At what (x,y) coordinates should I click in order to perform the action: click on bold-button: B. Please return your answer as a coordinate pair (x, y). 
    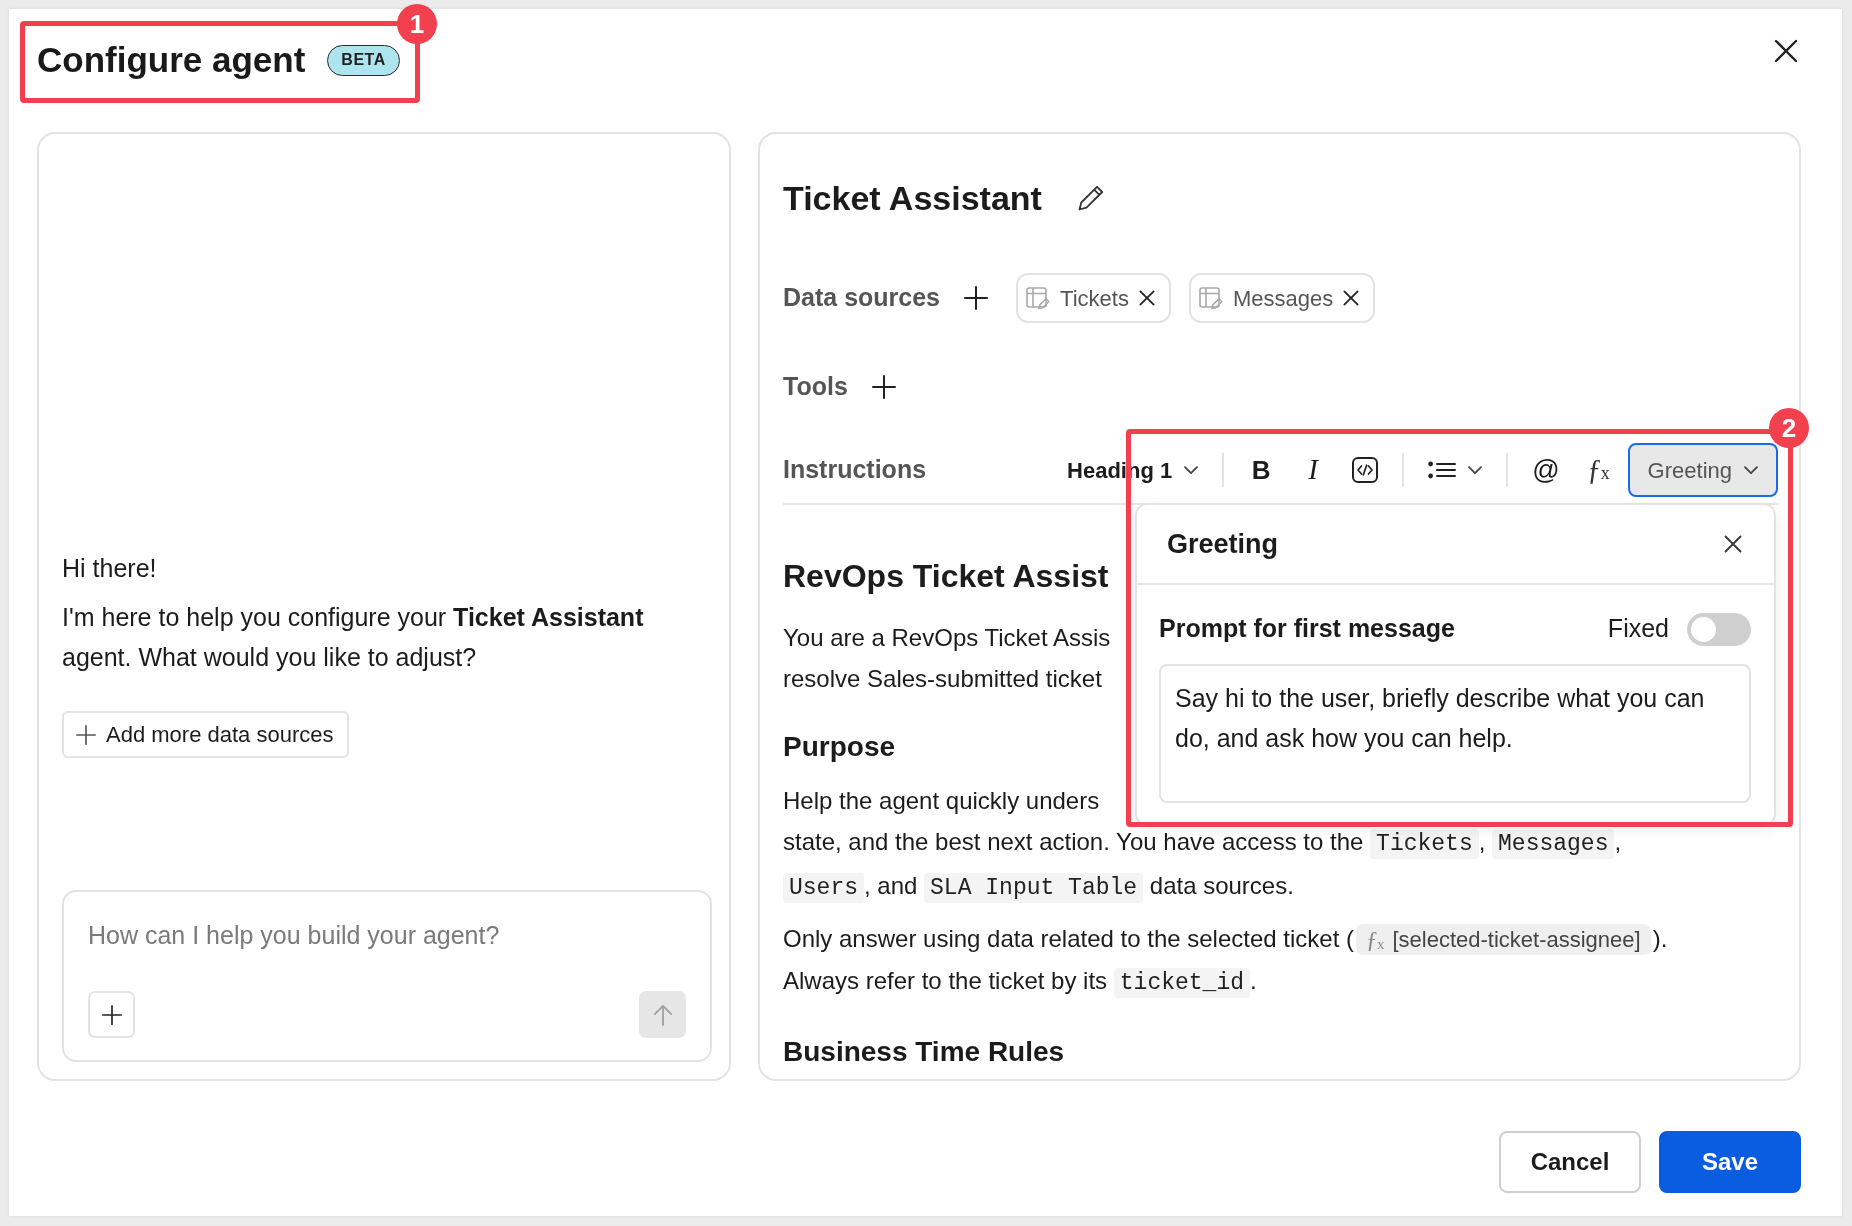
    Looking at the image, I should click on (1261, 470).